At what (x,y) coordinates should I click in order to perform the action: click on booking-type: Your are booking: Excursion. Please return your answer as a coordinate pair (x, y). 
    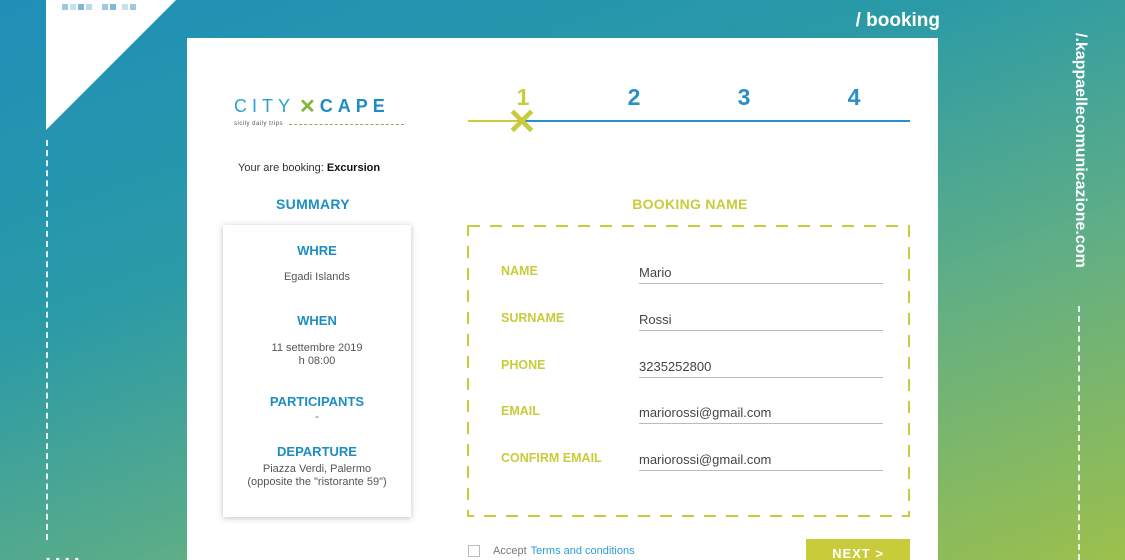
    Looking at the image, I should click on (309, 168).